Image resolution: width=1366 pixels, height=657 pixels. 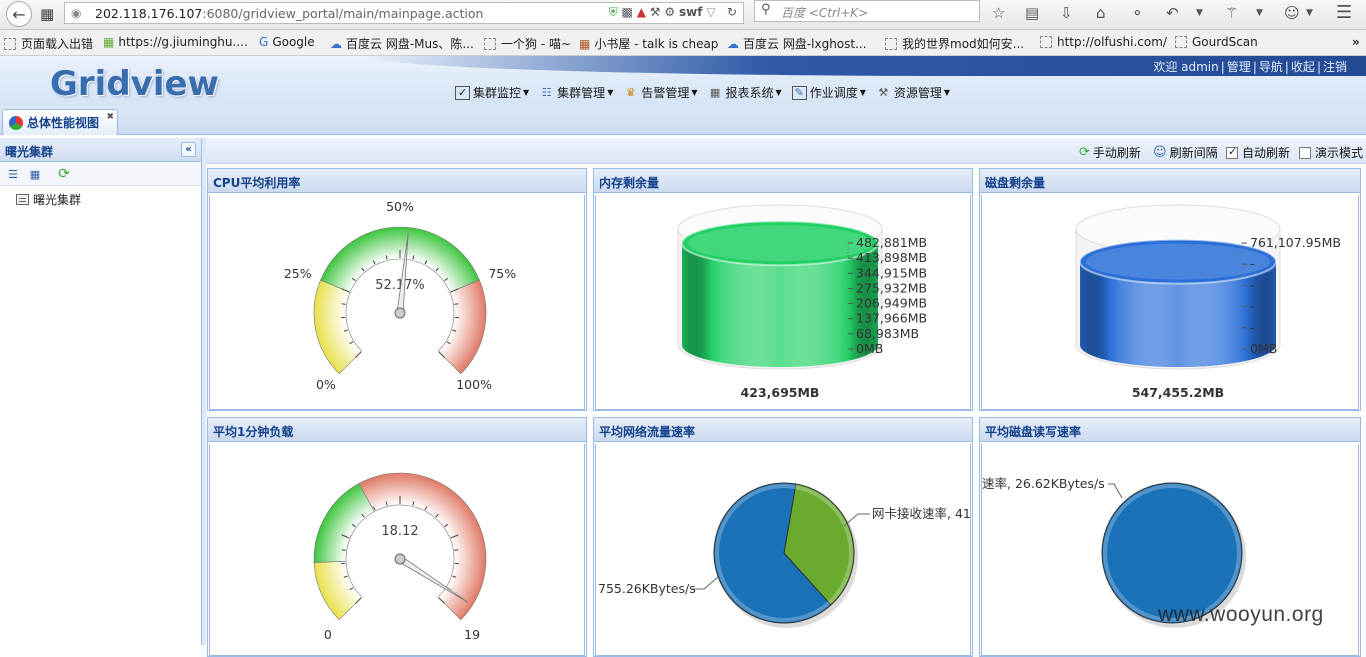 What do you see at coordinates (1292, 13) in the screenshot?
I see `profile-icon: ☺` at bounding box center [1292, 13].